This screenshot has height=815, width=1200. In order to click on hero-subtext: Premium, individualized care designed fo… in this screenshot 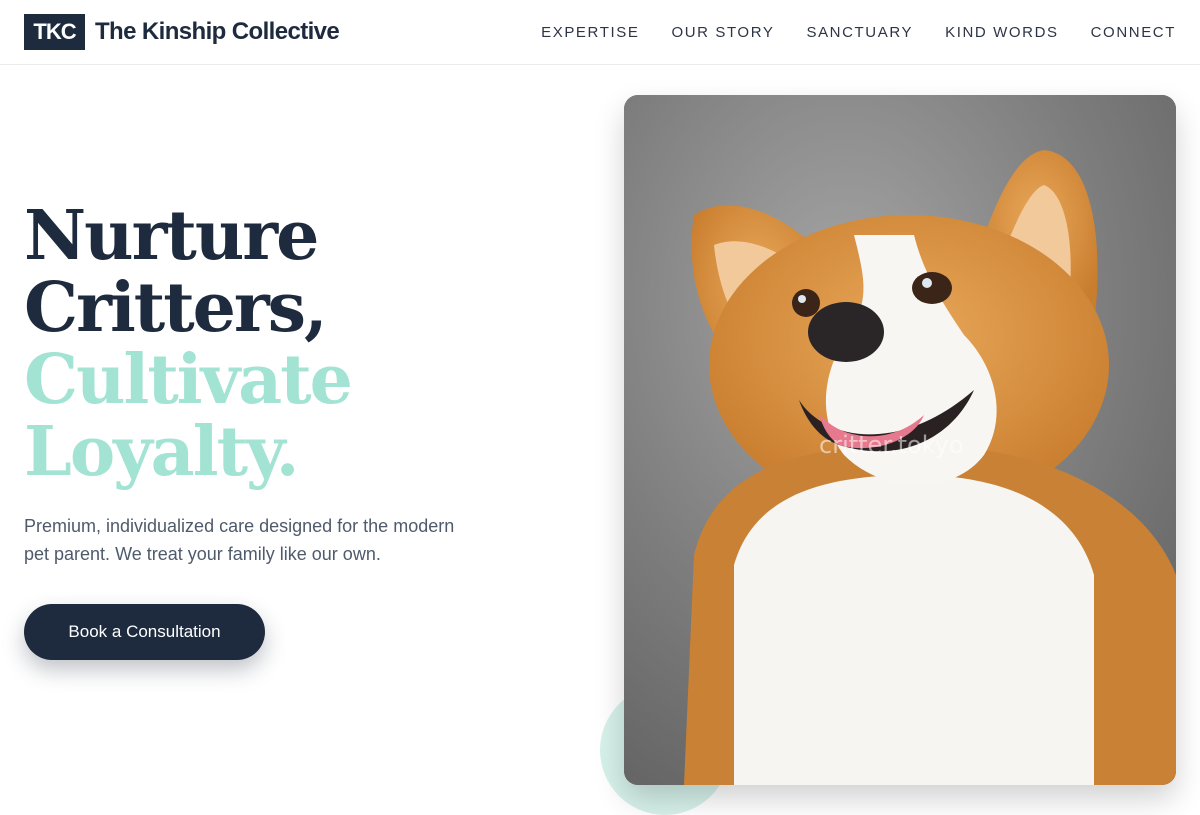, I will do `click(239, 540)`.